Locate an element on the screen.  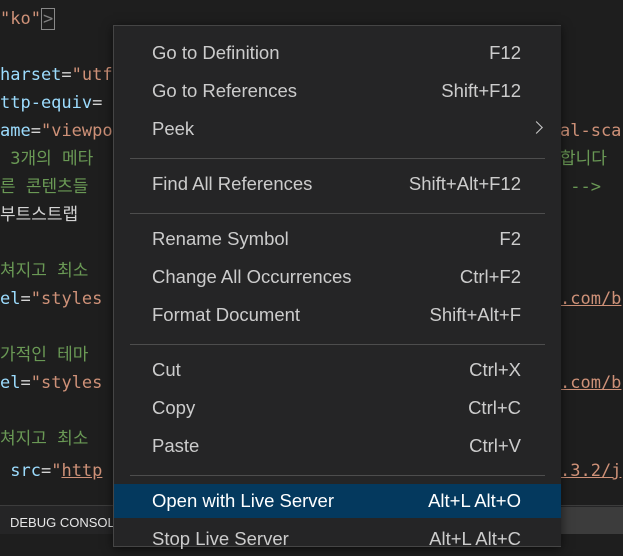
chevron-right-icon is located at coordinates (536, 127).